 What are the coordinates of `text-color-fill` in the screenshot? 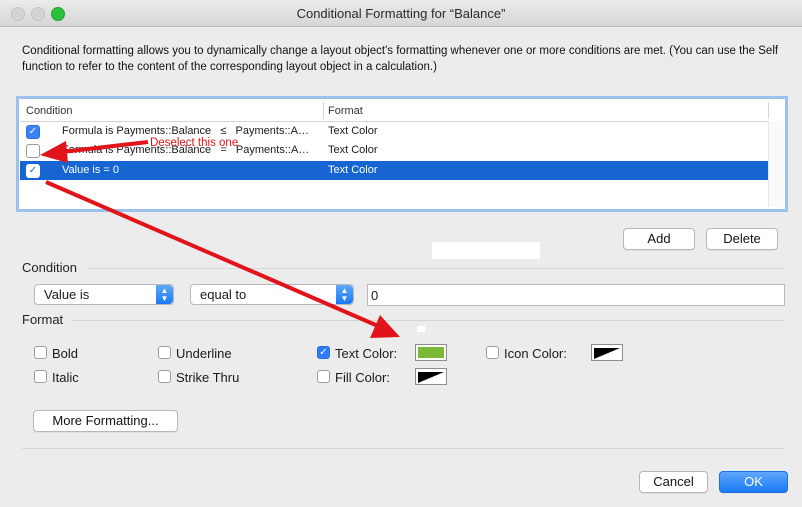 It's located at (431, 352).